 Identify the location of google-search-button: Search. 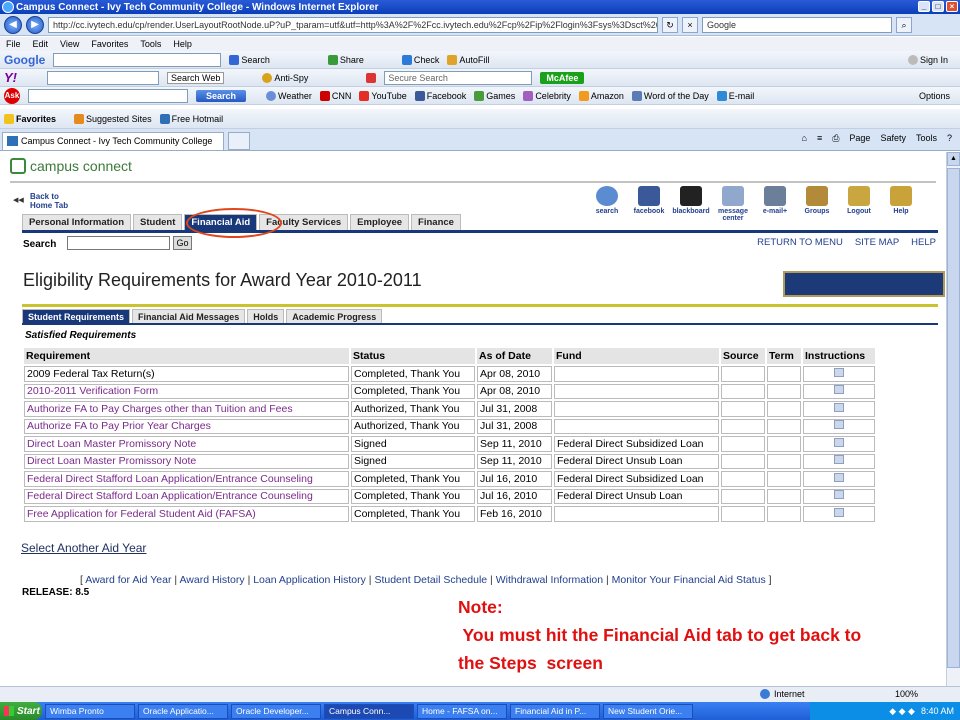
(249, 59).